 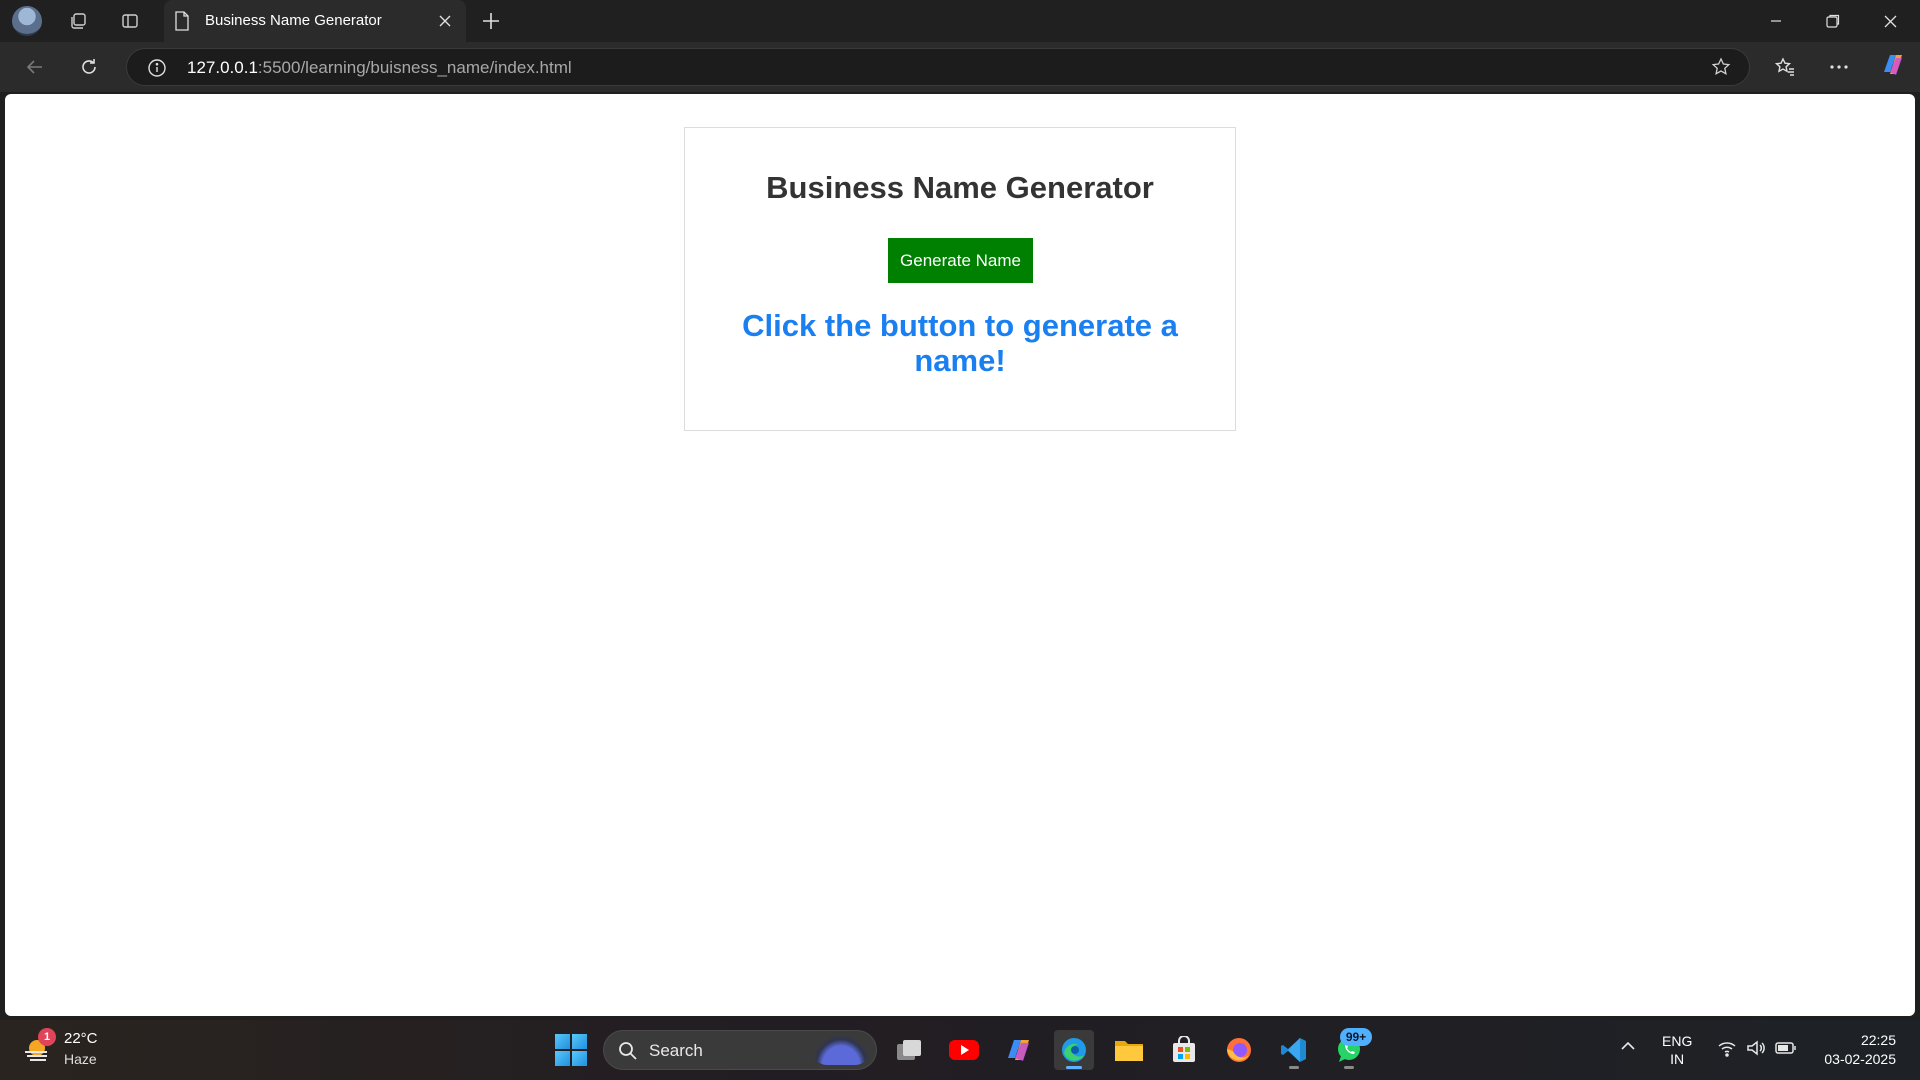 What do you see at coordinates (1129, 1050) in the screenshot?
I see `file-explorer-icon` at bounding box center [1129, 1050].